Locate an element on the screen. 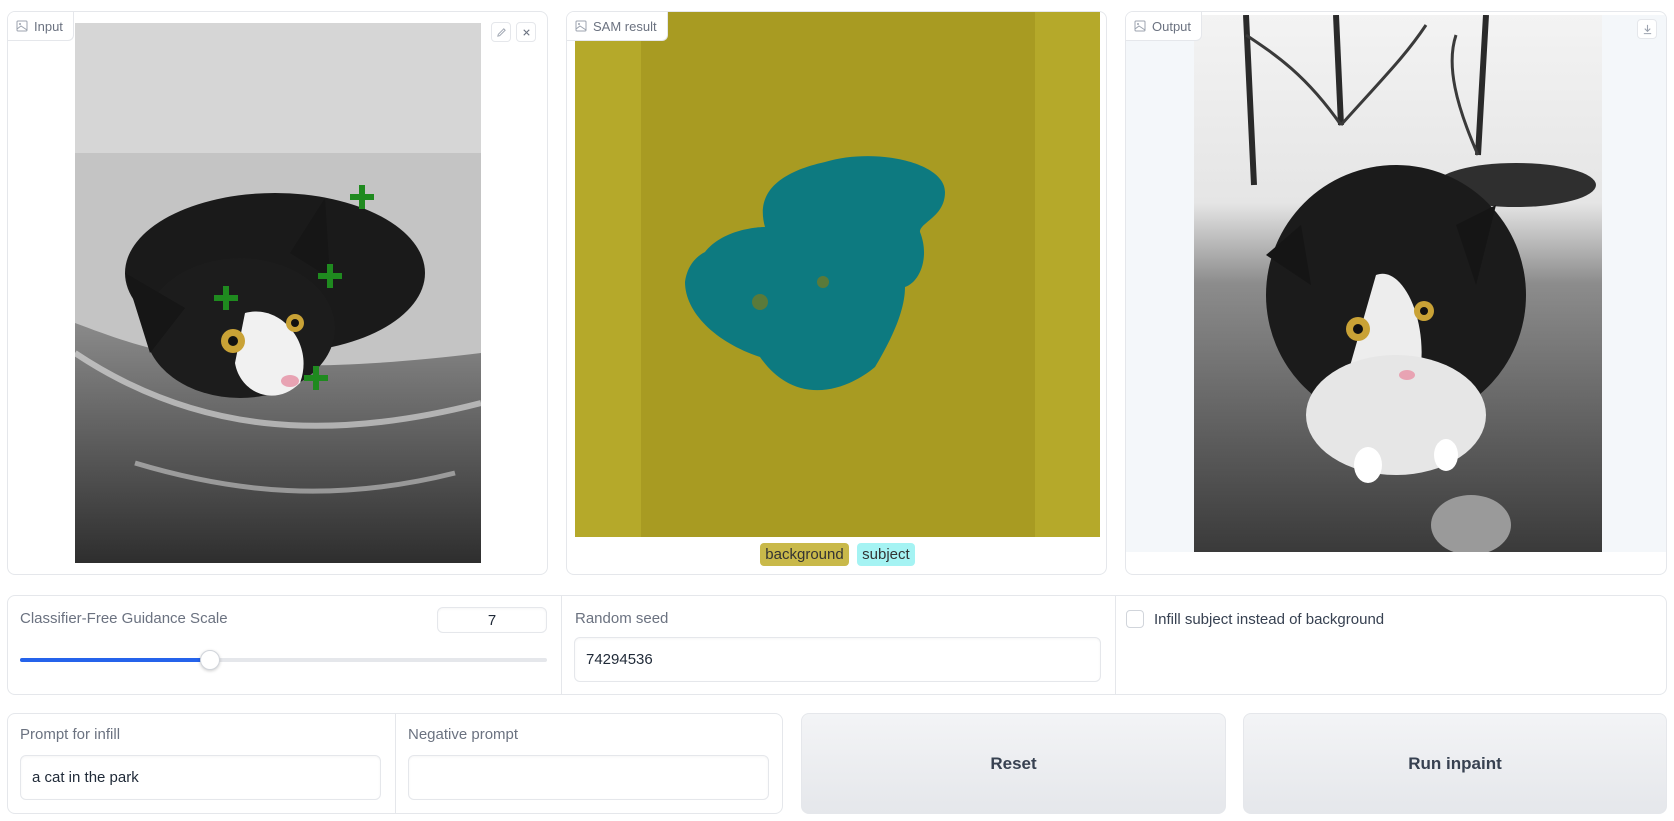  output-panel-label: Output is located at coordinates (1164, 26).